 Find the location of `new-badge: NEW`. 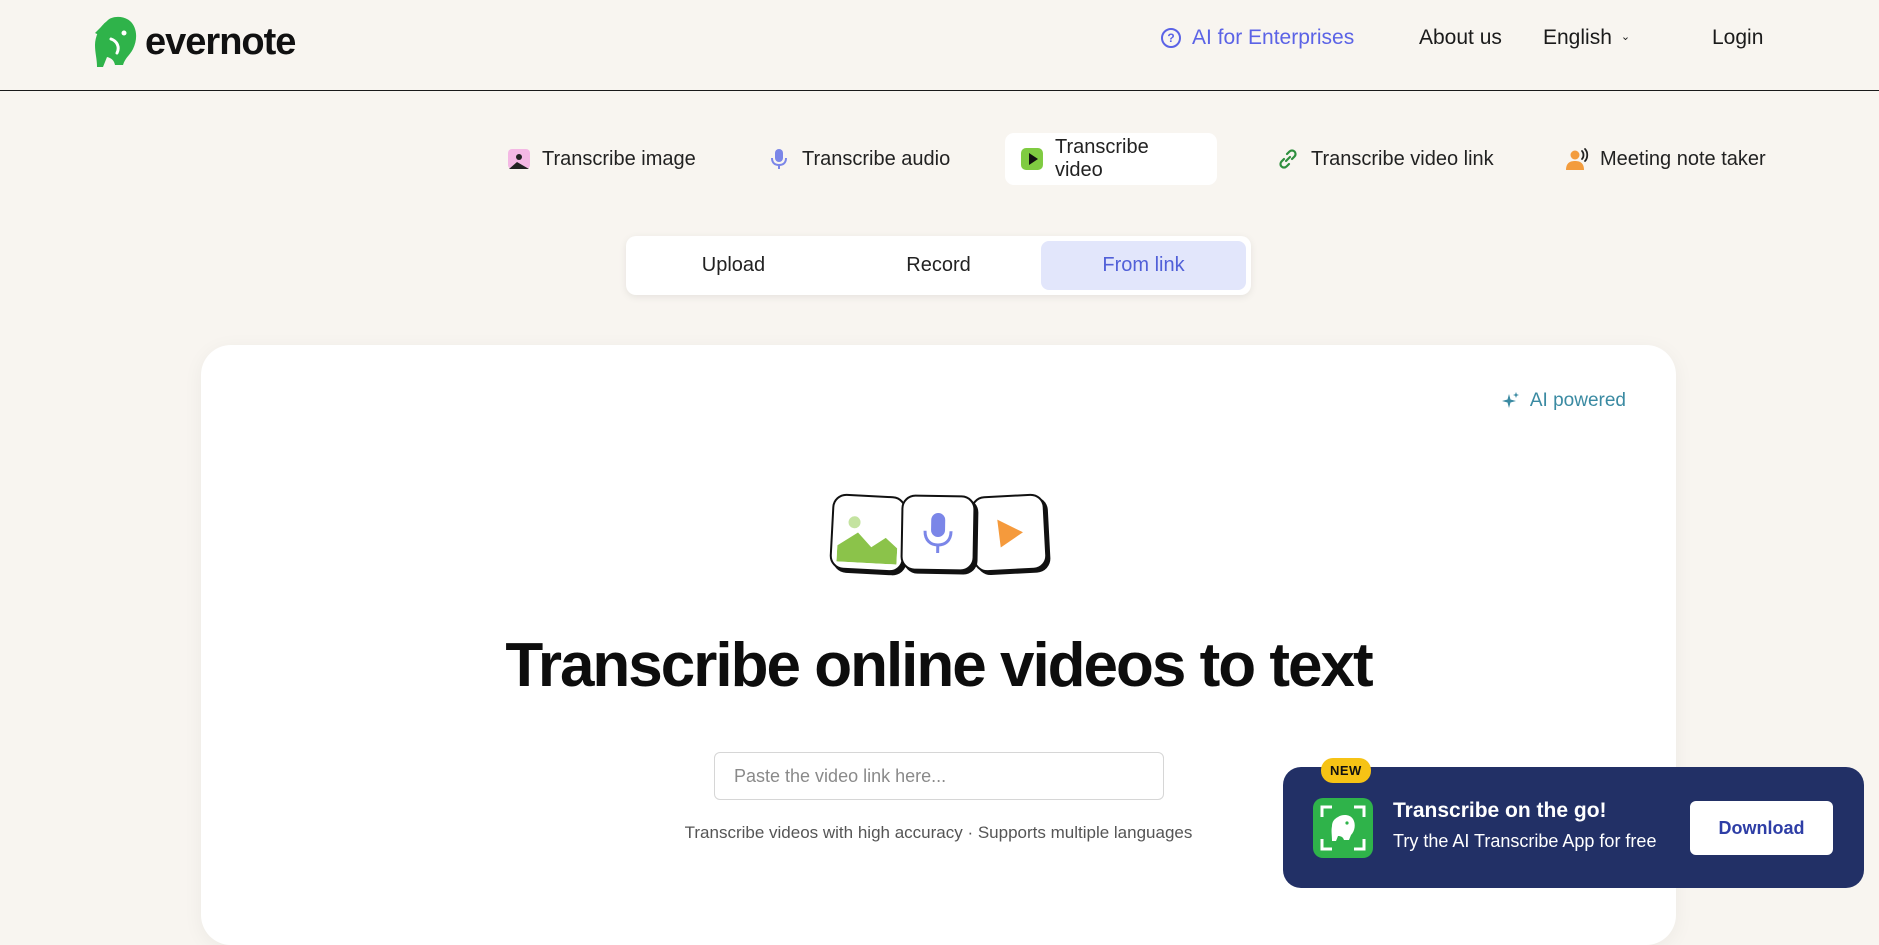

new-badge: NEW is located at coordinates (1346, 770).